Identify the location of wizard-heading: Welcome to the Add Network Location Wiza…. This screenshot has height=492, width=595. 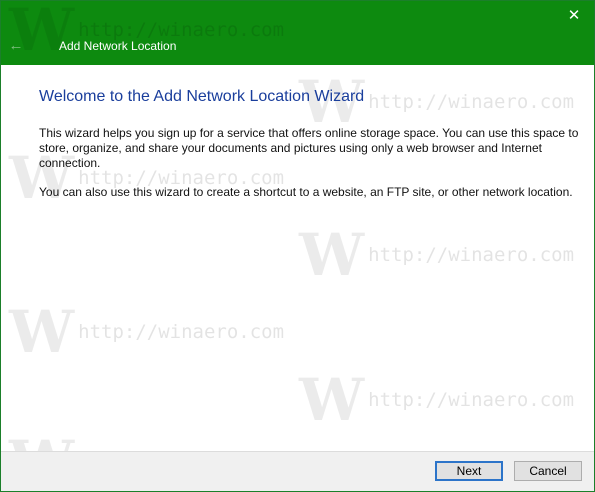
(202, 96).